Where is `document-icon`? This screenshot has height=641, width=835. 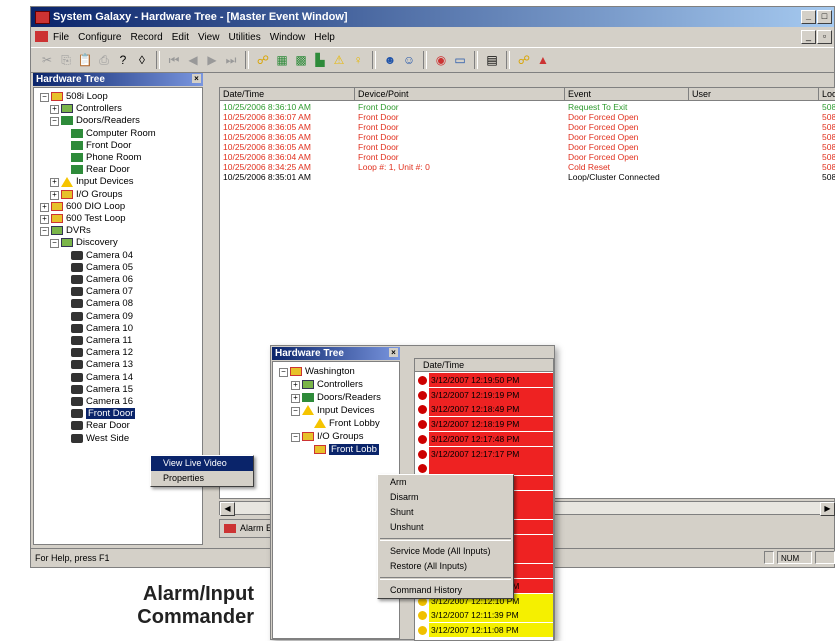 document-icon is located at coordinates (41, 36).